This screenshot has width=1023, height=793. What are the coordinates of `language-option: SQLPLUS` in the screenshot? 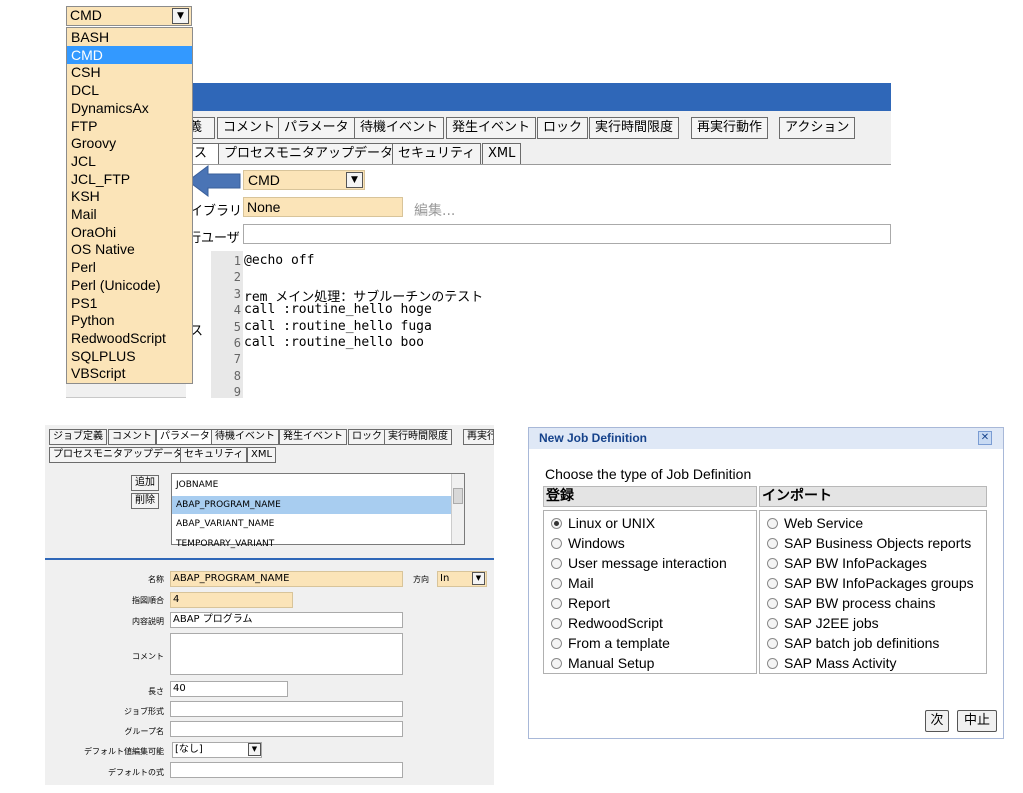 It's located at (129, 356).